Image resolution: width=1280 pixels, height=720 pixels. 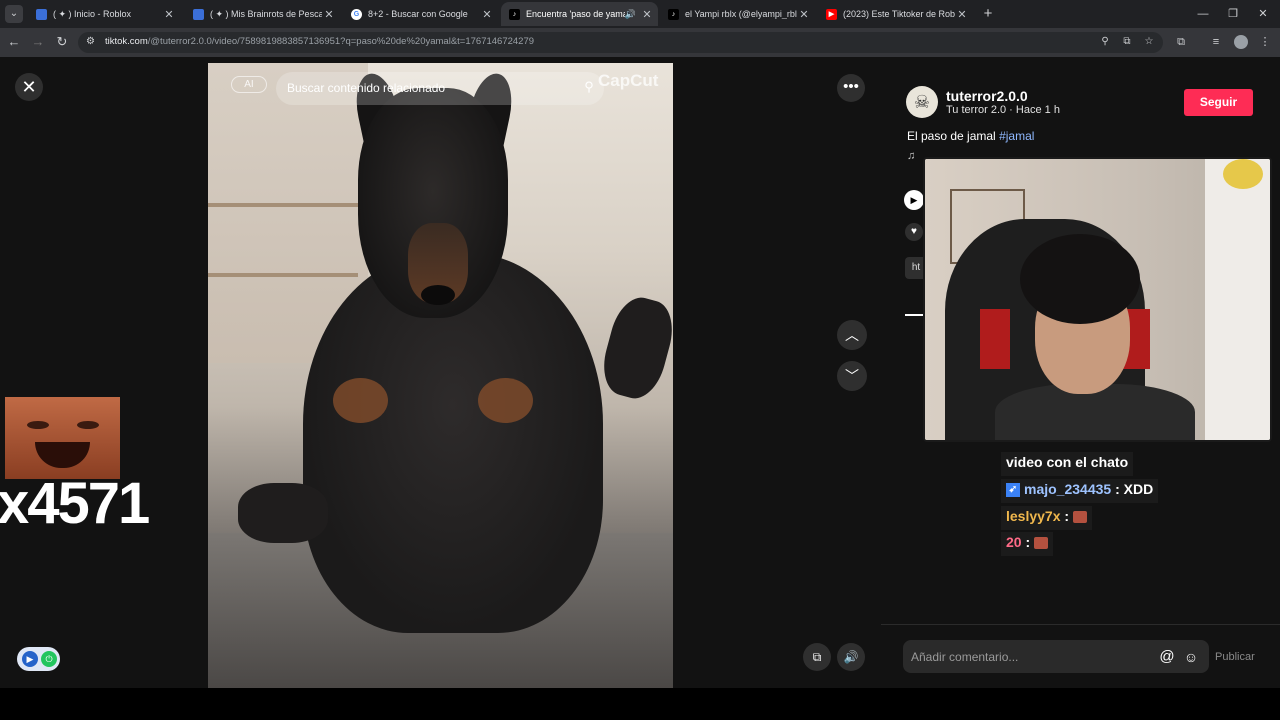 I want to click on publish-button: Publicar, so click(x=1235, y=657).